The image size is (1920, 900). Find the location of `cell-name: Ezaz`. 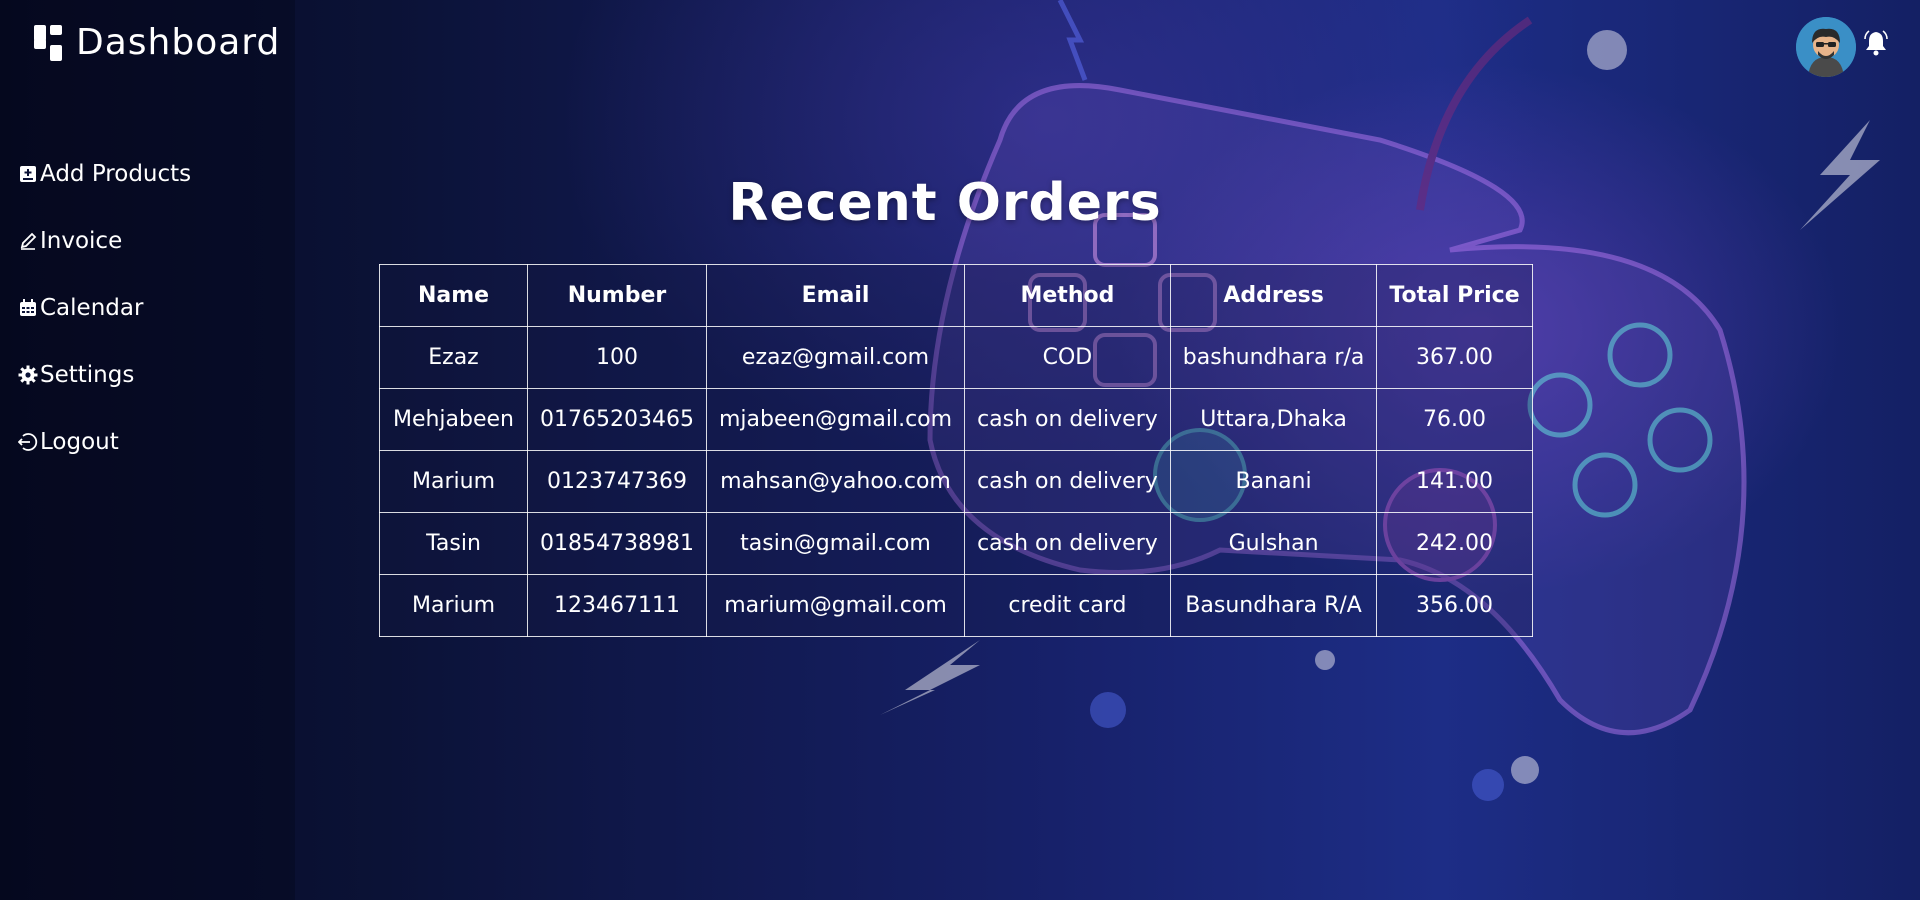

cell-name: Ezaz is located at coordinates (453, 357).